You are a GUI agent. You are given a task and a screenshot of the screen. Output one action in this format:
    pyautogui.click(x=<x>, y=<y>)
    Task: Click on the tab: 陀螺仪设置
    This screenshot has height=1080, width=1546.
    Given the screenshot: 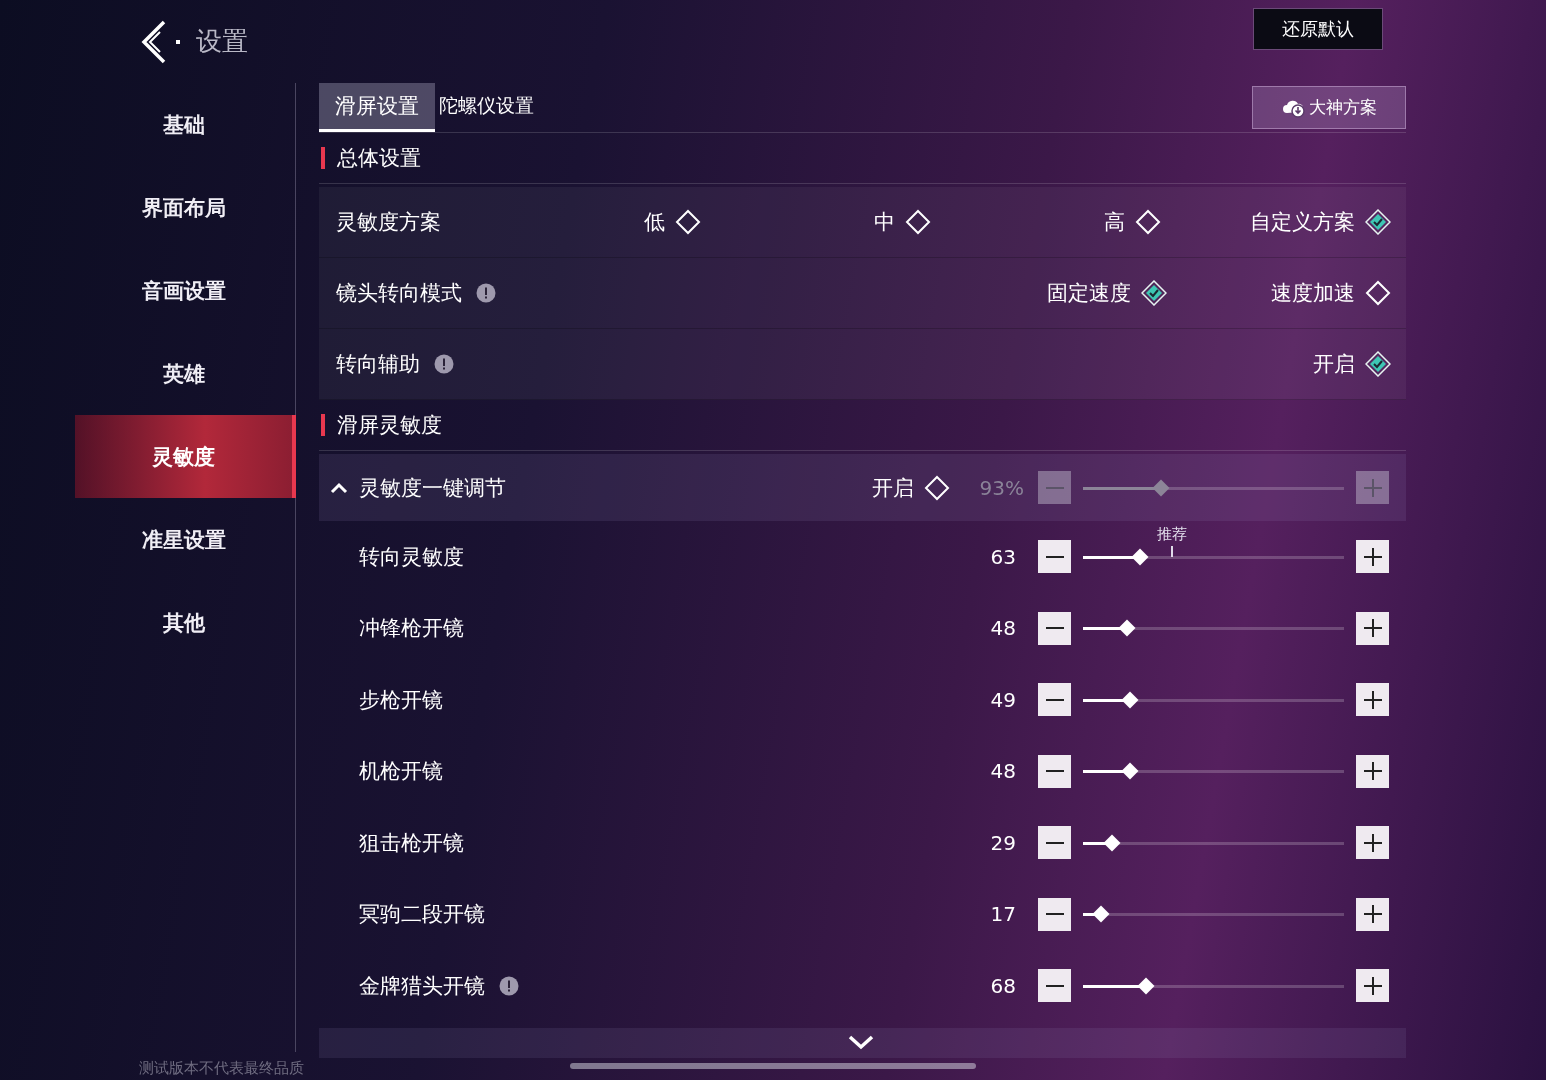 What is the action you would take?
    pyautogui.click(x=486, y=107)
    